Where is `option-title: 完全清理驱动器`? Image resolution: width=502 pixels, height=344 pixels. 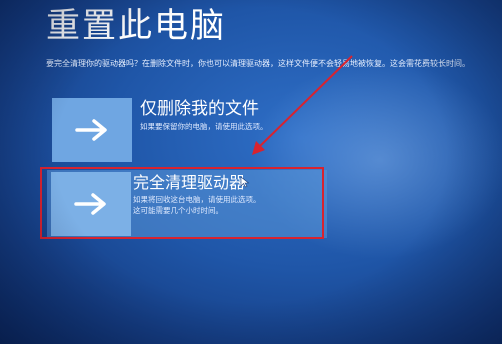
option-title: 完全清理驱动器 is located at coordinates (189, 182).